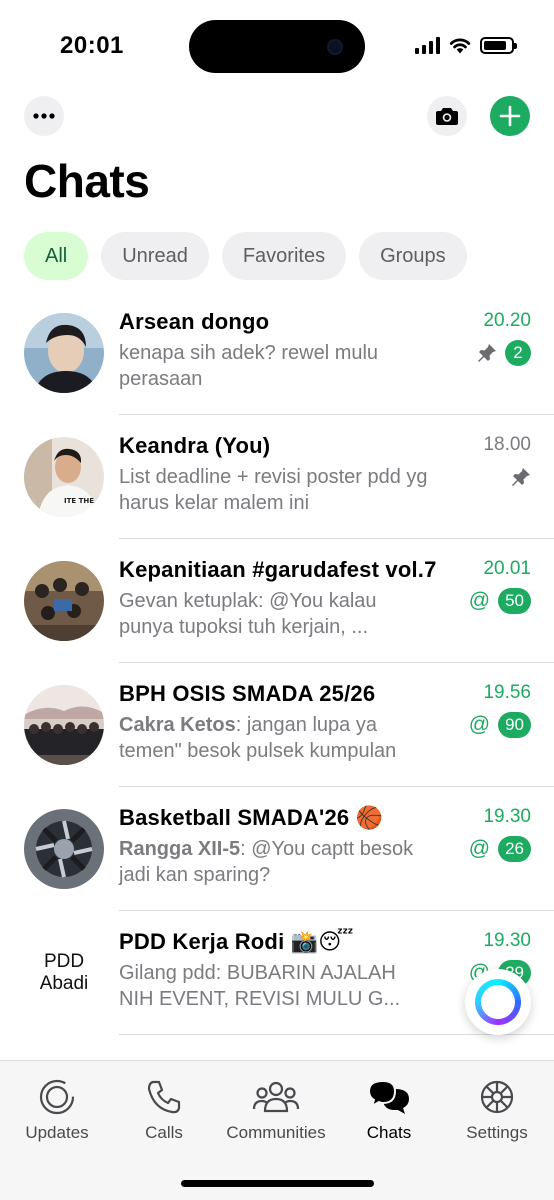 This screenshot has width=554, height=1200. Describe the element at coordinates (164, 1132) in the screenshot. I see `tab-label: Calls` at that location.